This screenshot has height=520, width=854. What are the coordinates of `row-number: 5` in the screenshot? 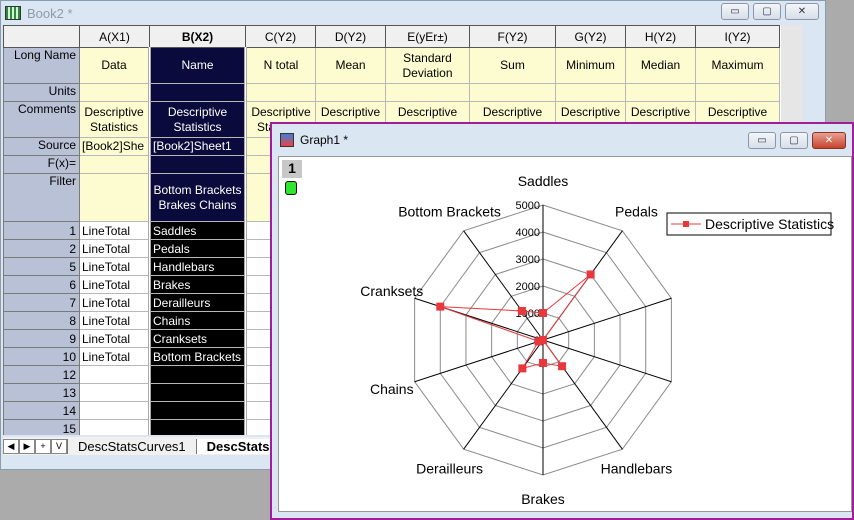 It's located at (41, 266).